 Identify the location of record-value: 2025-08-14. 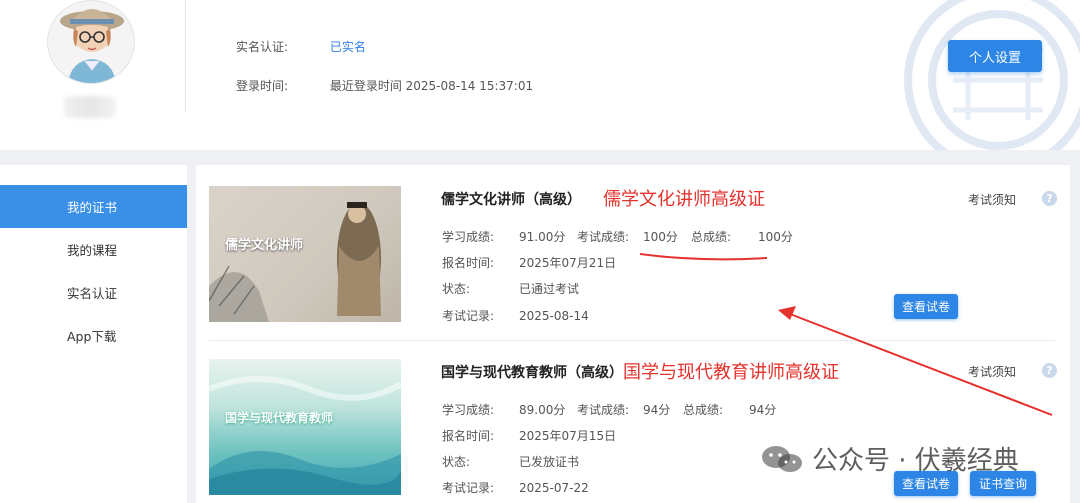
(554, 316).